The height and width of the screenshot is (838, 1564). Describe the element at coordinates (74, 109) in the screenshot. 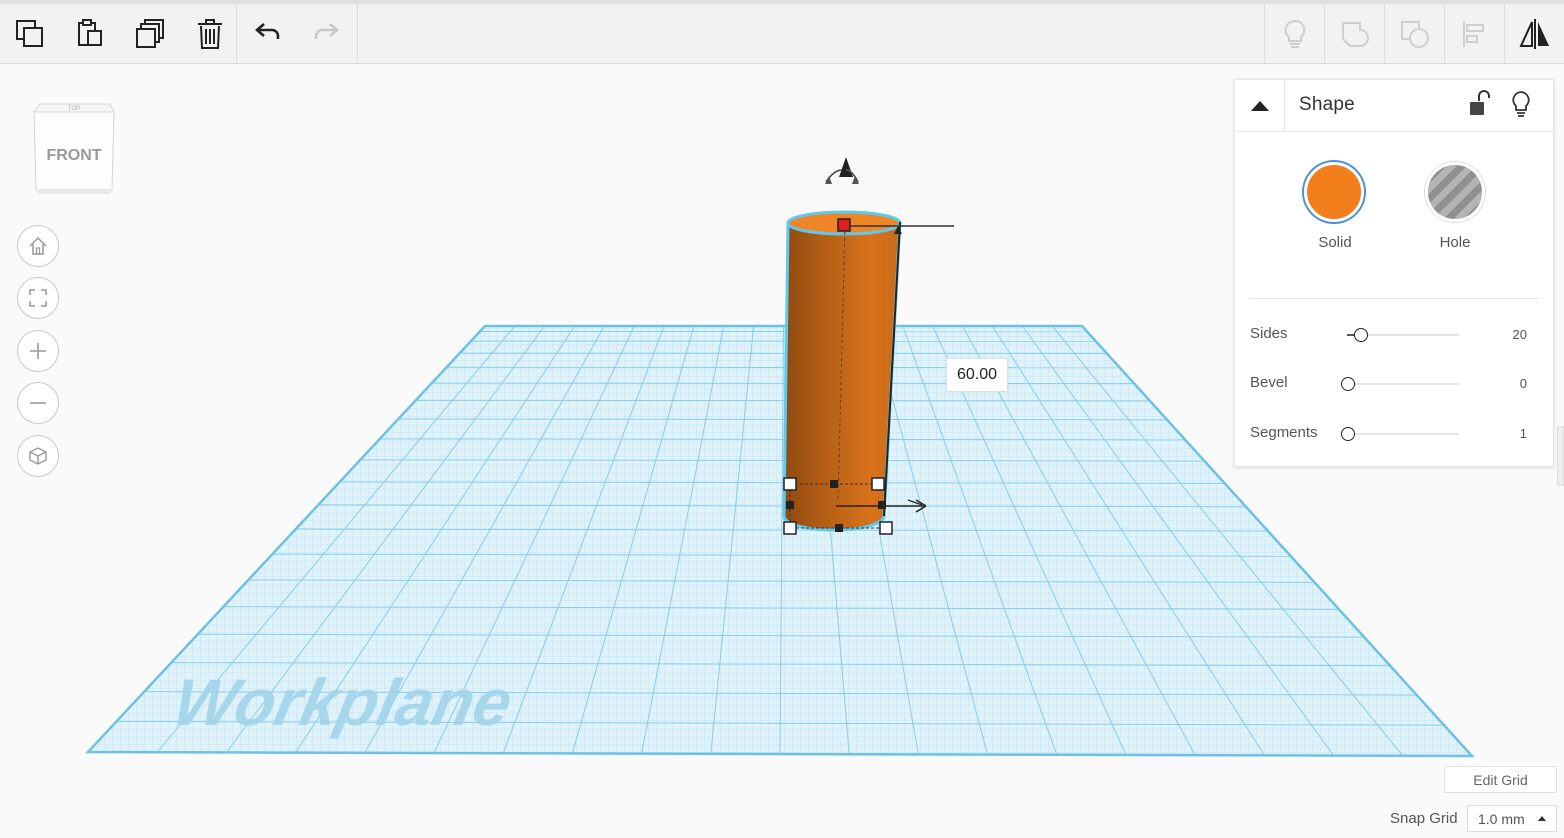

I see `viewcube-top-label: TOP` at that location.